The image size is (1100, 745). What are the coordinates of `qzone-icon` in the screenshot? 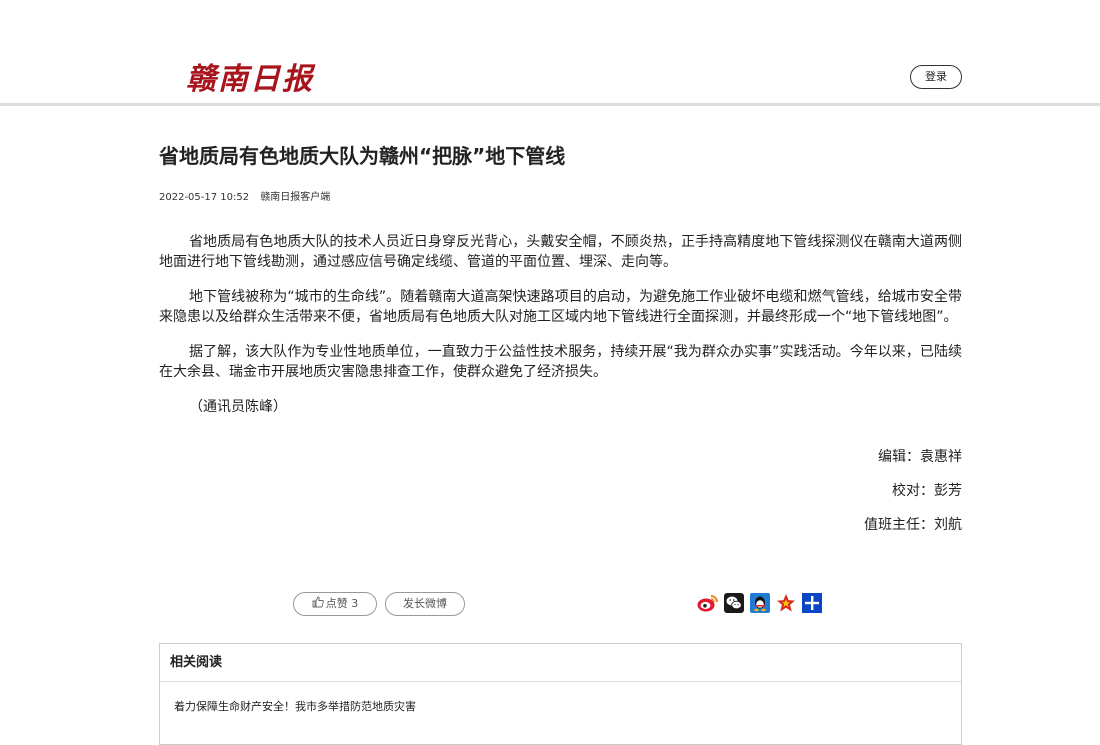 It's located at (786, 603).